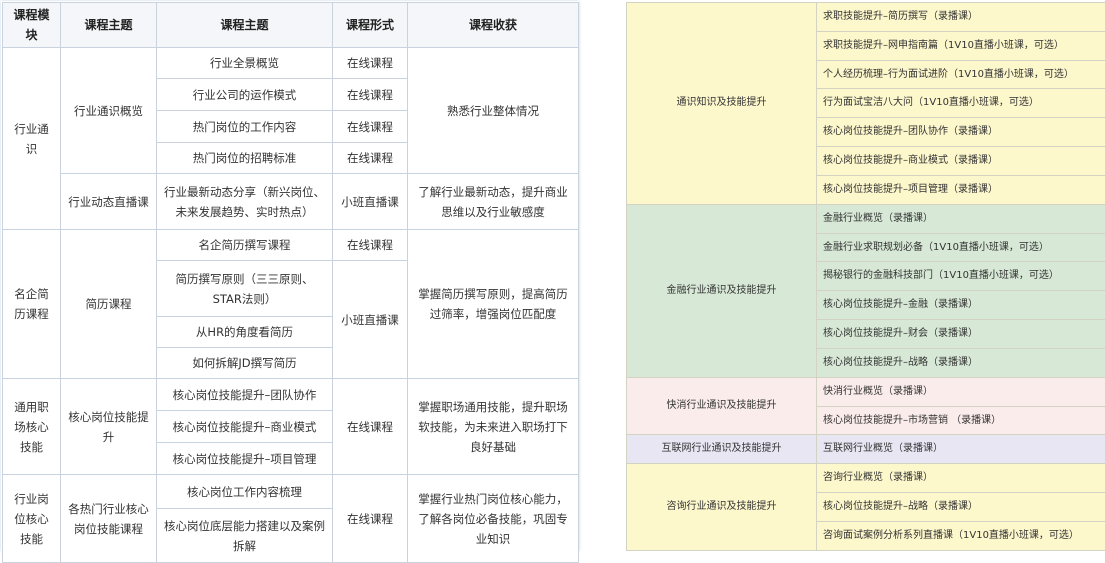 The width and height of the screenshot is (1105, 563). What do you see at coordinates (245, 25) in the screenshot?
I see `header-subtopic: 课程主题` at bounding box center [245, 25].